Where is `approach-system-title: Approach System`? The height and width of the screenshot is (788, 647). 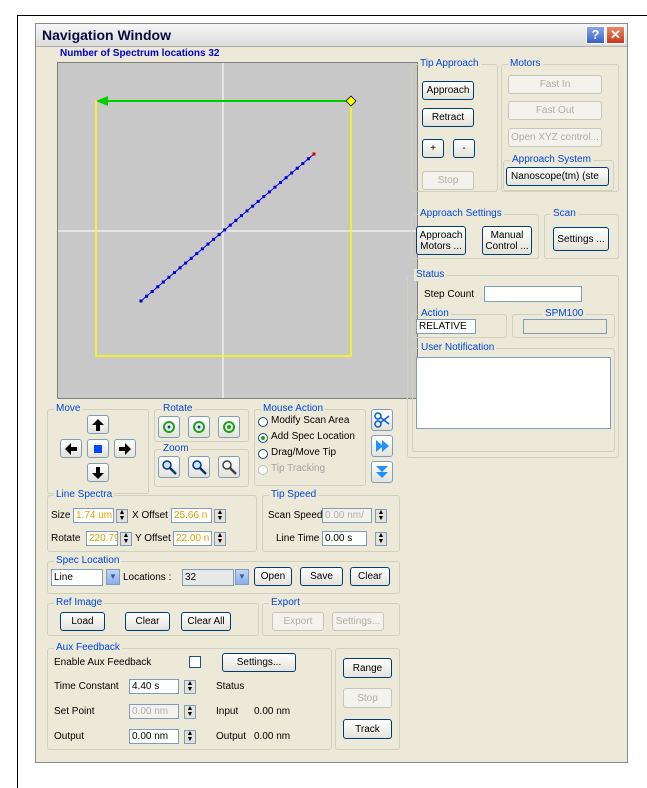 approach-system-title: Approach System is located at coordinates (551, 160).